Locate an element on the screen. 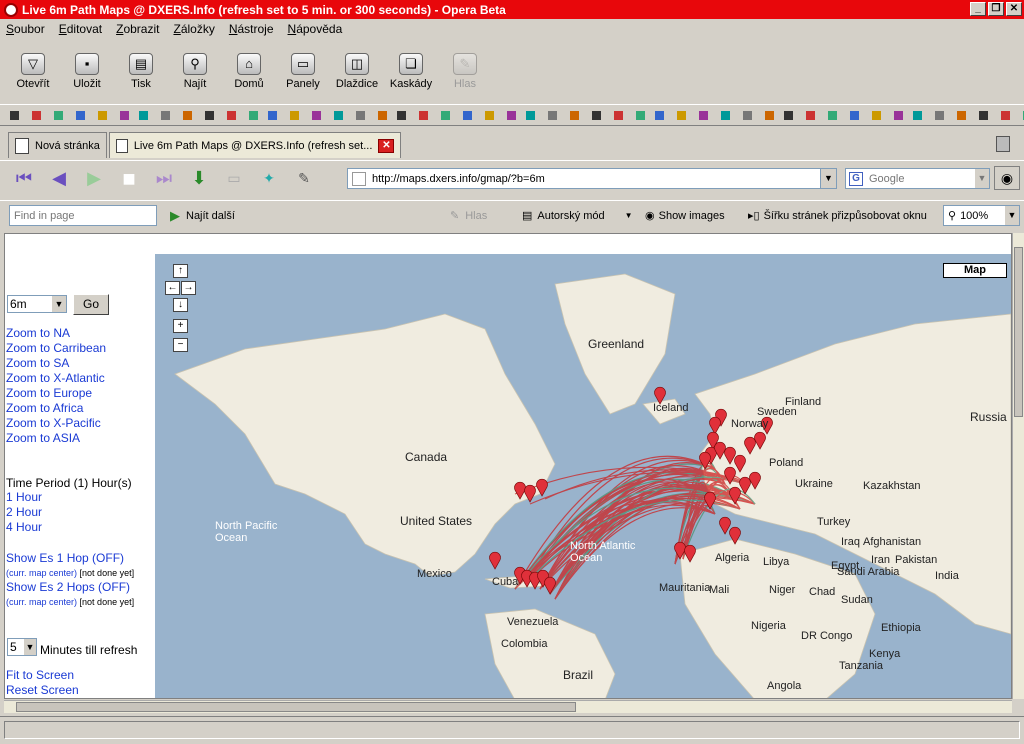 The width and height of the screenshot is (1024, 744). menu-zobrazit: Zobrazit is located at coordinates (137, 29).